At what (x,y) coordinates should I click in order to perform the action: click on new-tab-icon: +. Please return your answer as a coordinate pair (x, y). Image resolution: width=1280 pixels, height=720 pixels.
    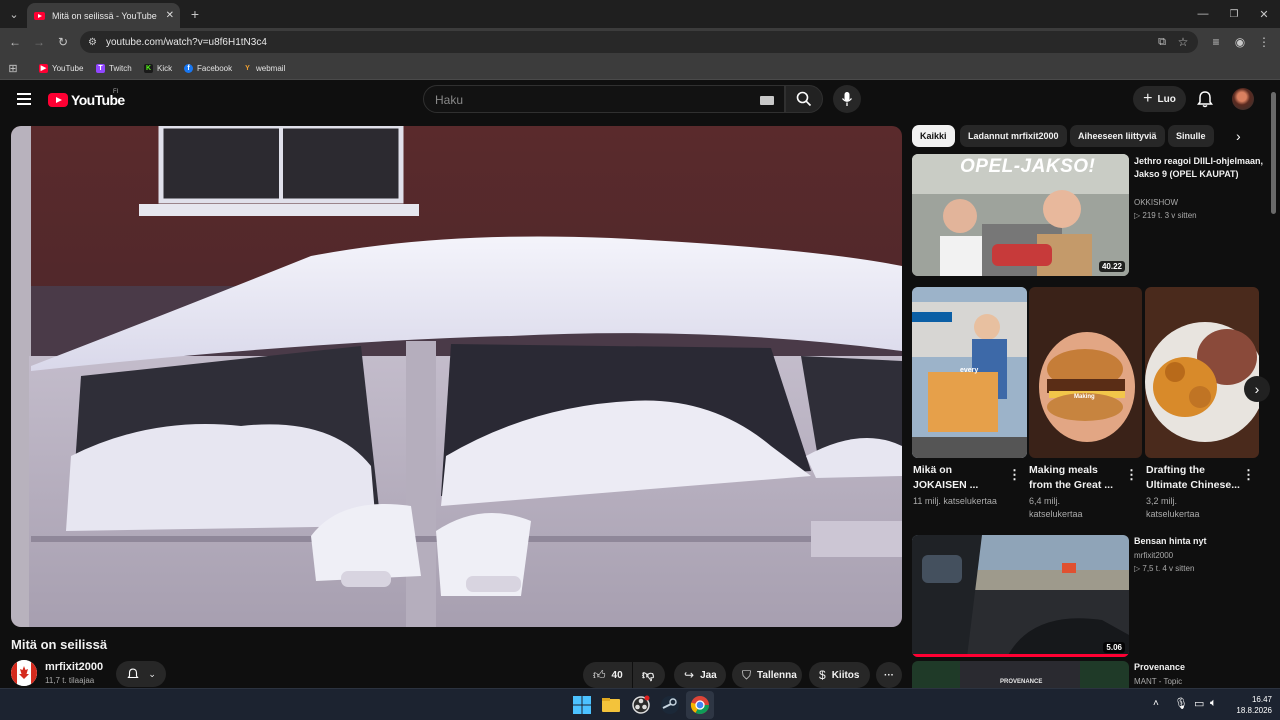
    Looking at the image, I should click on (195, 14).